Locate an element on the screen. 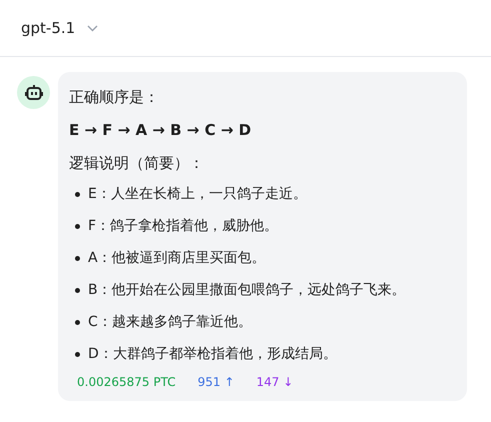 Image resolution: width=491 pixels, height=422 pixels. list-item-text: A：他被逼到商店里买面包。 is located at coordinates (177, 258).